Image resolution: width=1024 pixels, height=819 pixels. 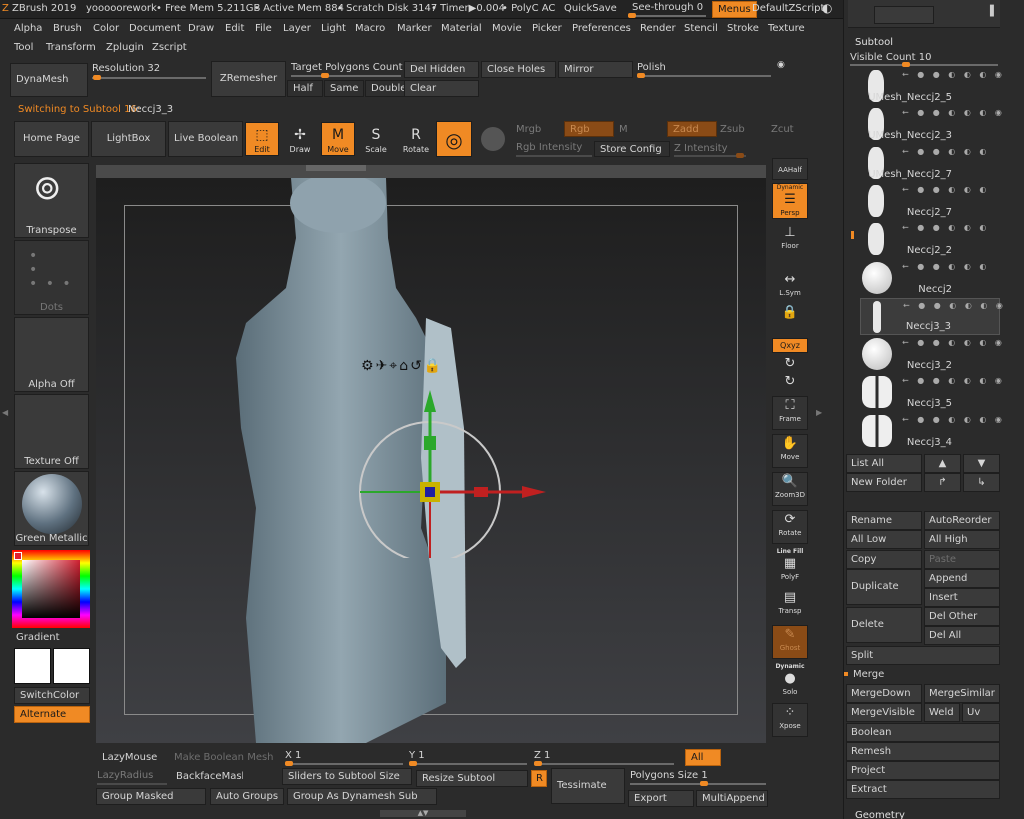 What do you see at coordinates (589, 129) in the screenshot?
I see `rgb-button: Rgb` at bounding box center [589, 129].